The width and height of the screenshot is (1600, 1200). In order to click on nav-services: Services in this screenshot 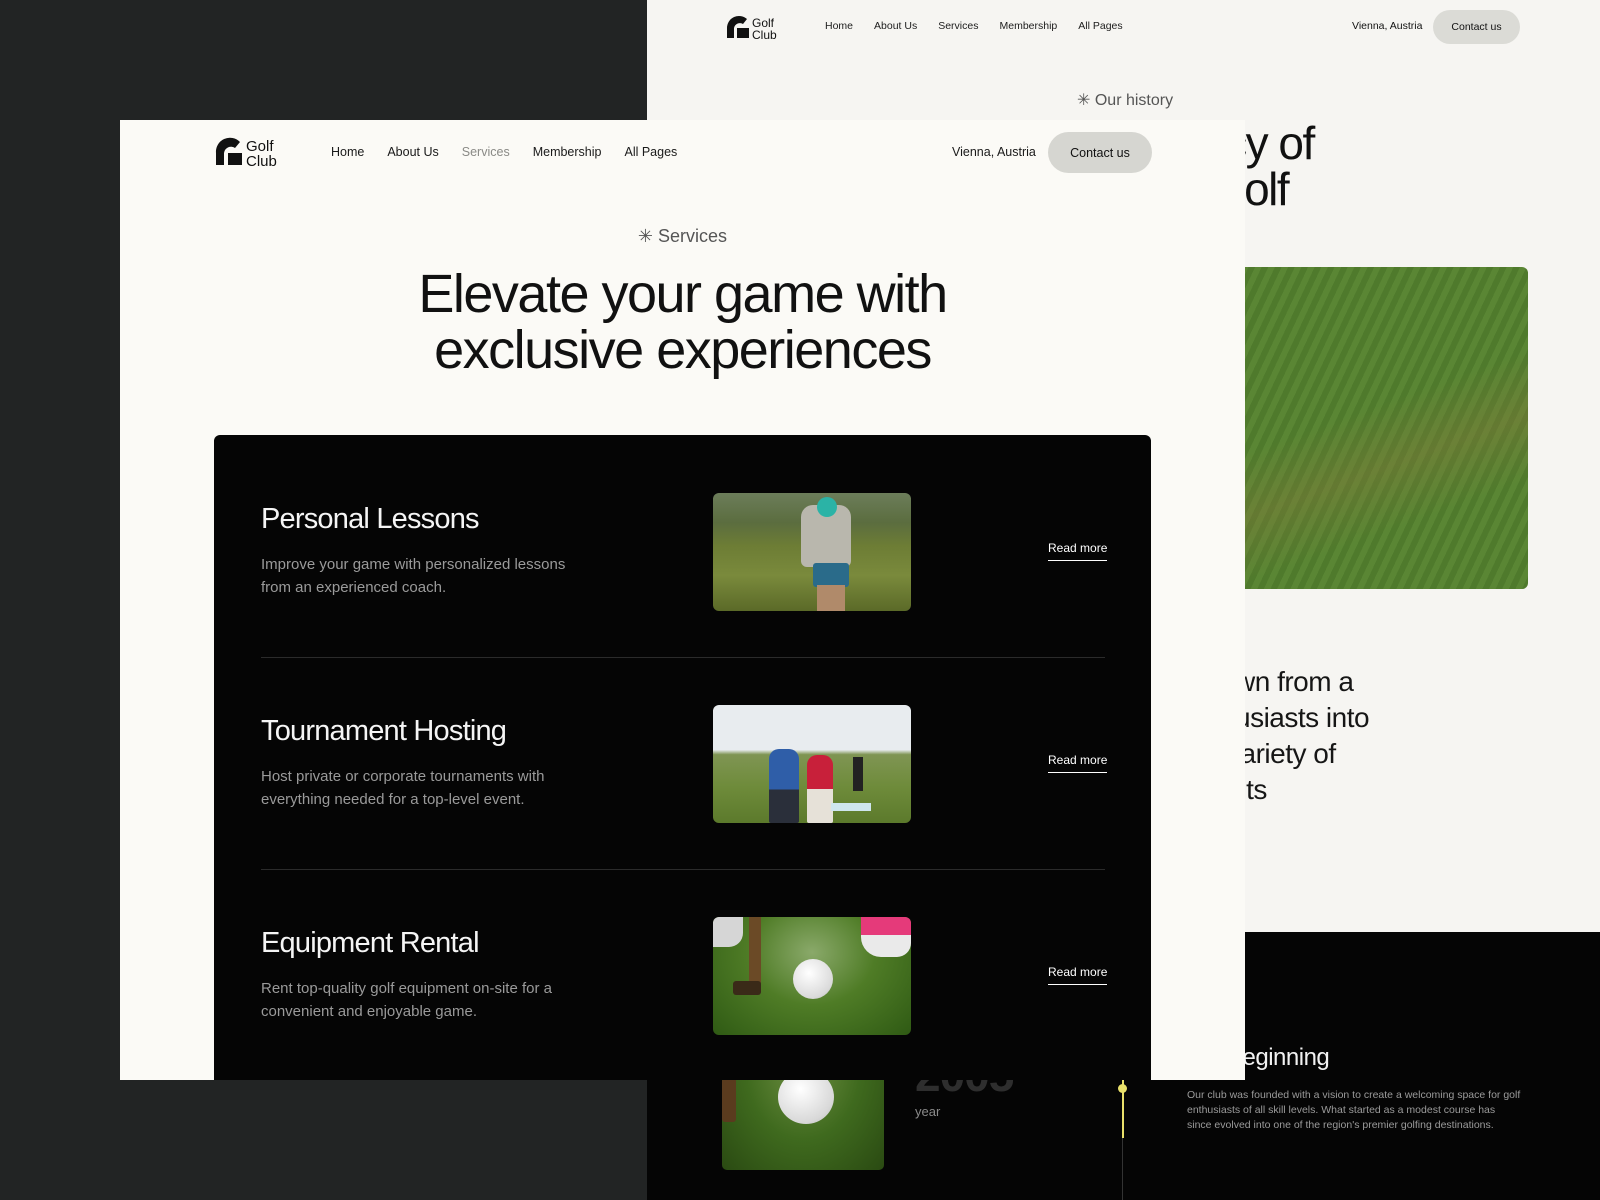, I will do `click(486, 152)`.